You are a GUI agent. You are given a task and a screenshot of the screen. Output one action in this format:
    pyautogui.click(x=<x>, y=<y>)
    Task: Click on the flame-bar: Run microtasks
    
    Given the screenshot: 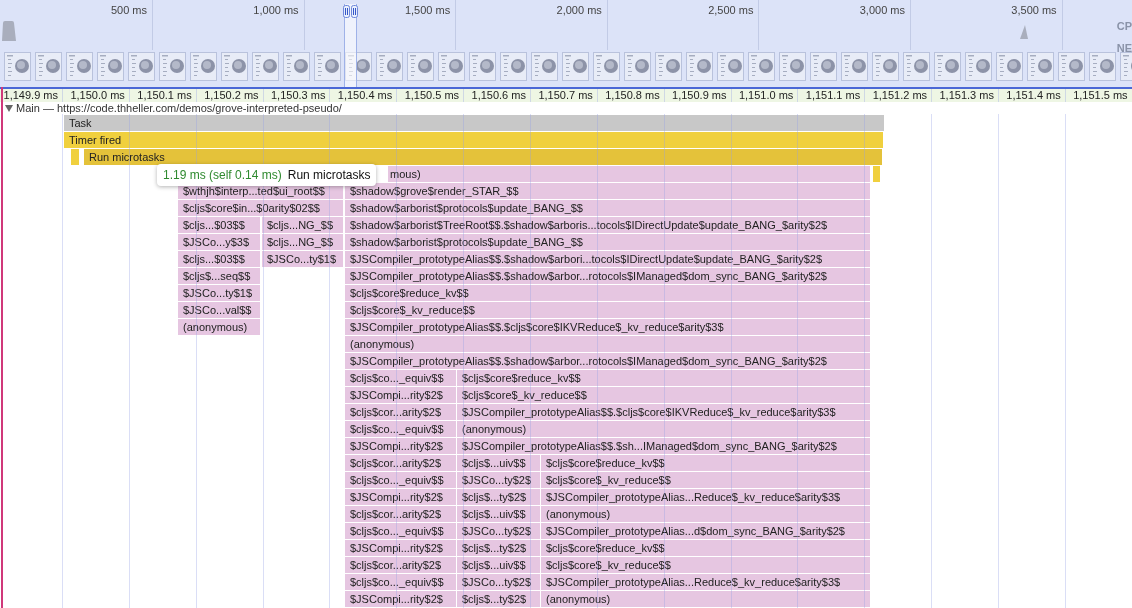 What is the action you would take?
    pyautogui.click(x=483, y=157)
    